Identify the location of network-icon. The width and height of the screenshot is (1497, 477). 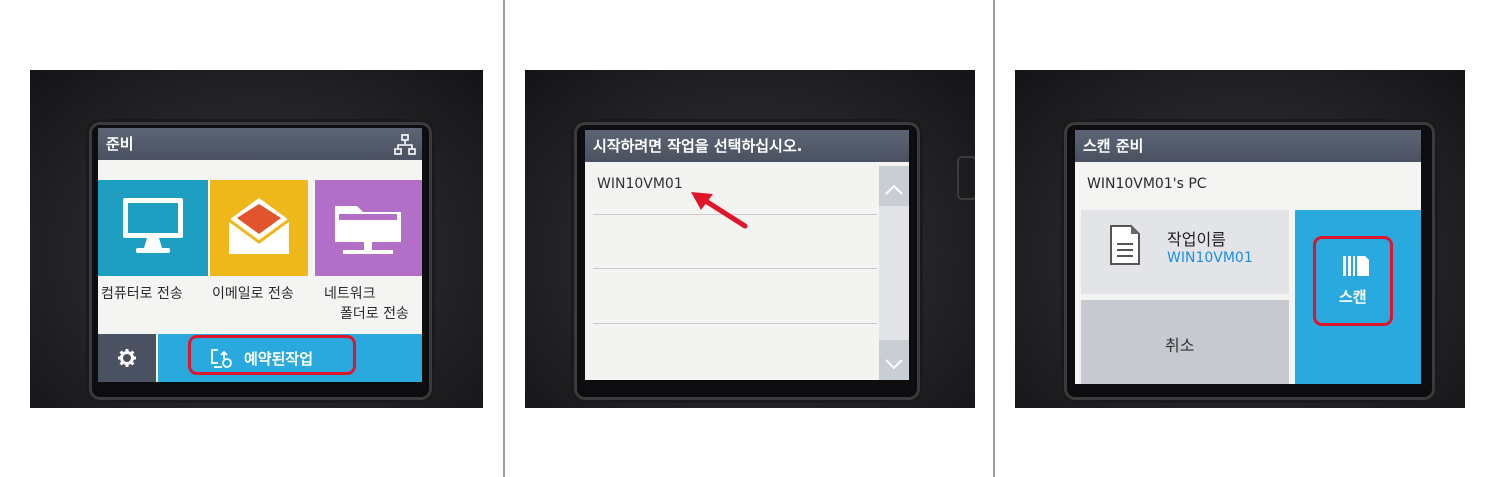
(405, 147).